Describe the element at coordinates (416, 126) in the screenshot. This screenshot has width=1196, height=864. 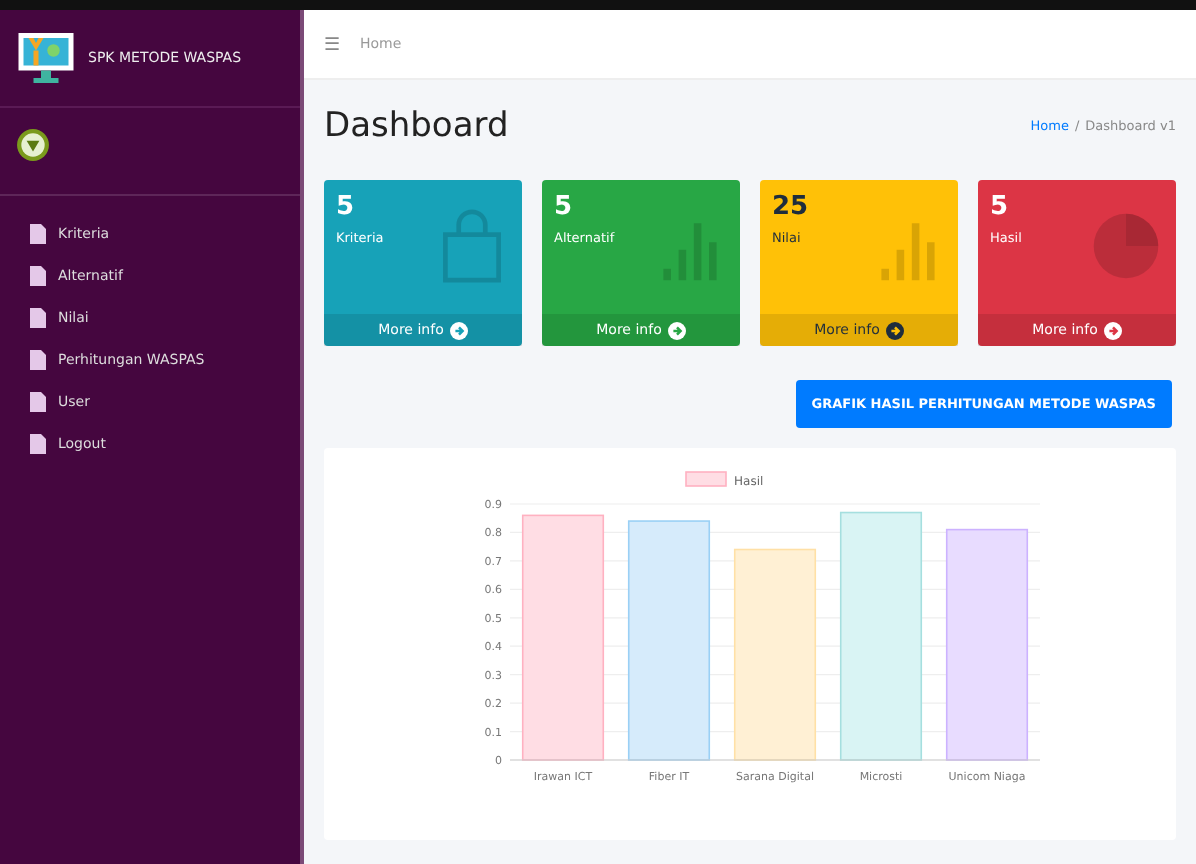
I see `page-title: Dashboard` at that location.